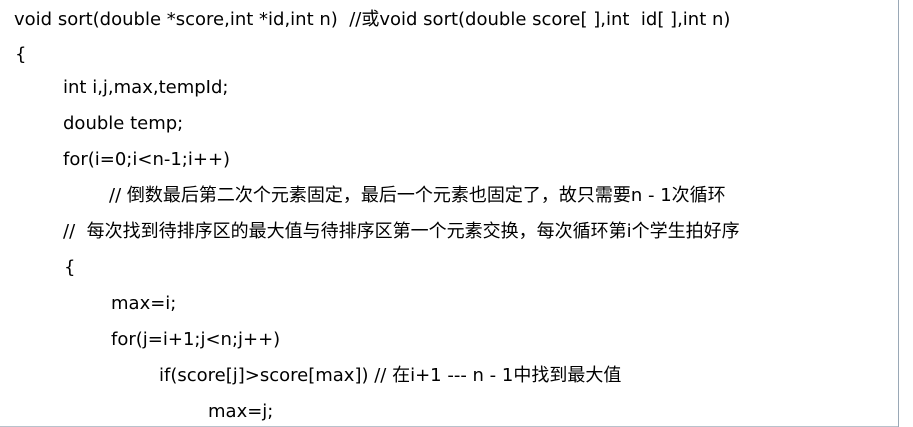  I want to click on code-line-inner-for: for(j=i+1;j<n;j++), so click(196, 339).